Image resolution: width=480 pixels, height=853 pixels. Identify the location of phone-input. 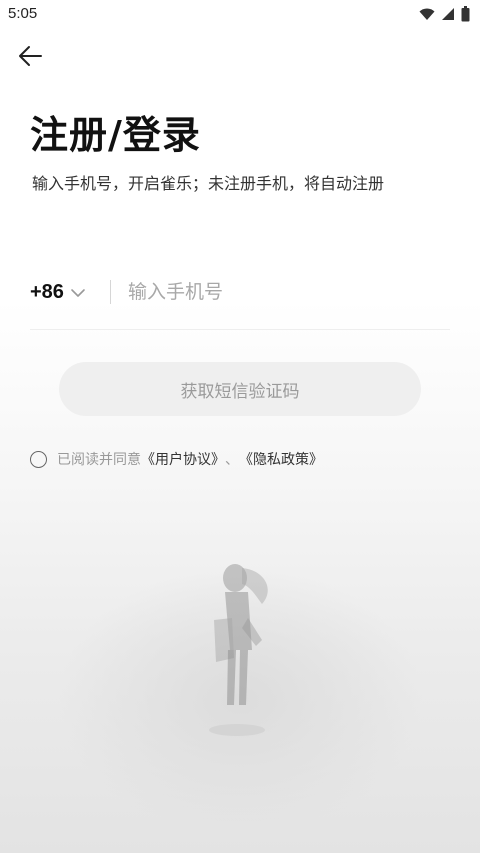
(288, 292).